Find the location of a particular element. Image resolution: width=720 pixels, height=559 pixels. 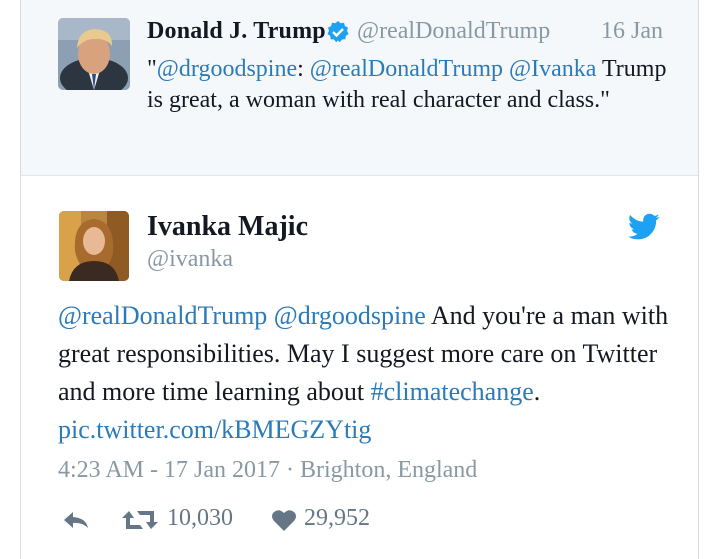

text-segment: " is located at coordinates (152, 69).